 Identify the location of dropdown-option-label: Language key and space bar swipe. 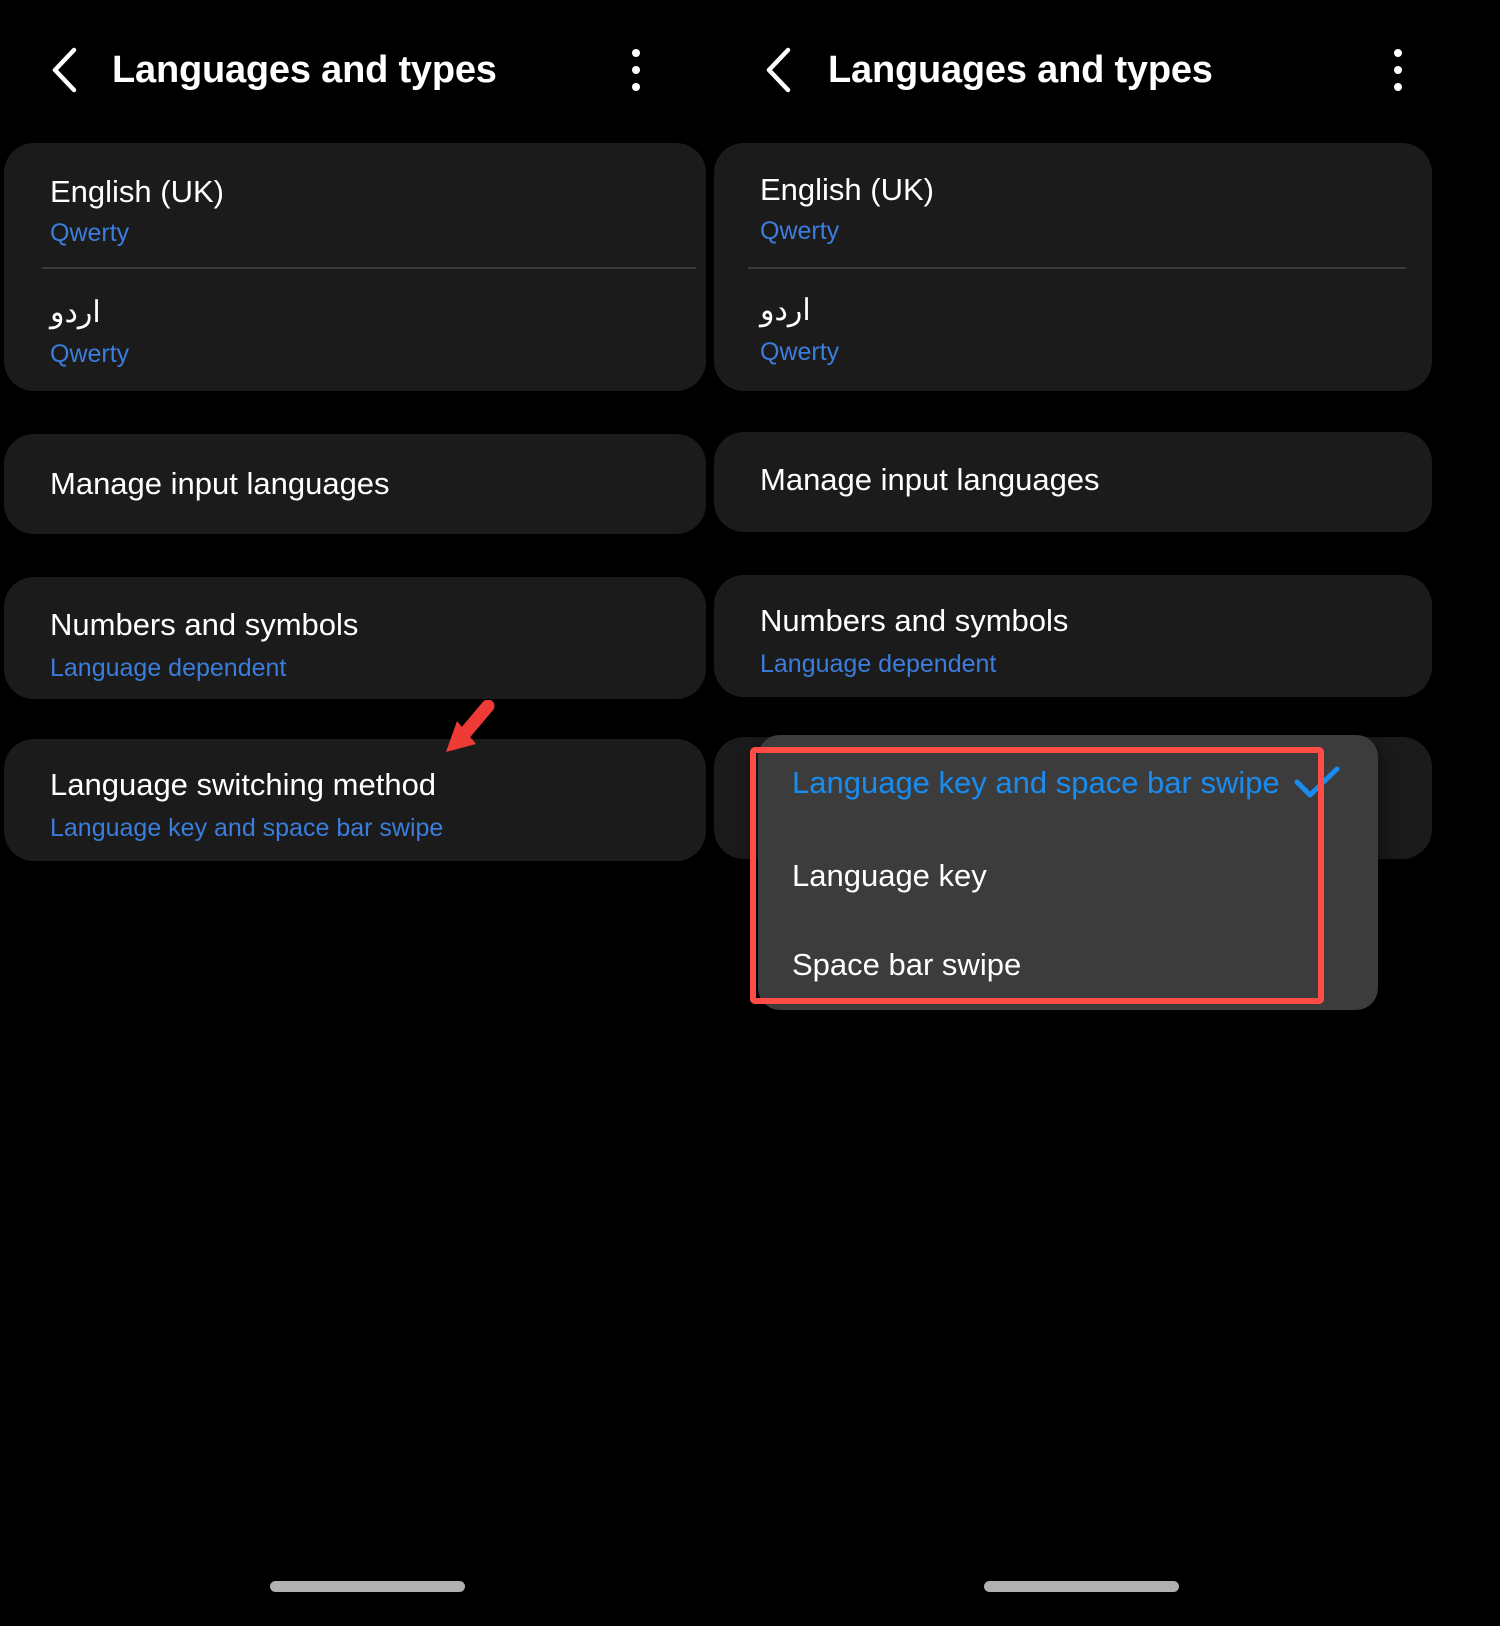
(1036, 782).